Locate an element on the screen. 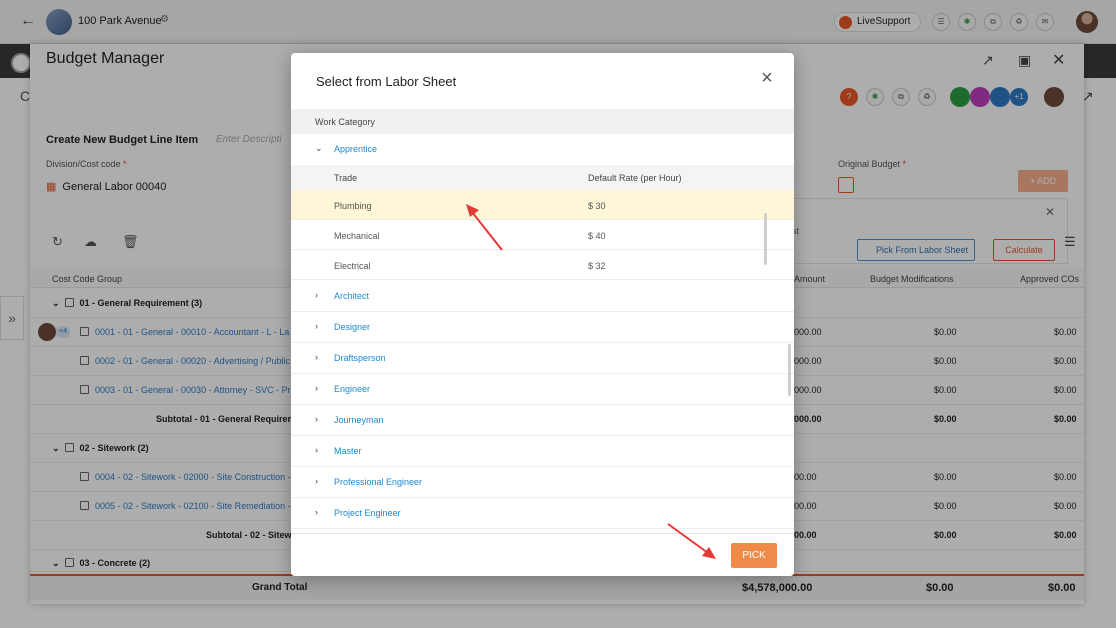 The width and height of the screenshot is (1116, 628). trade-header: Trade Default Rate (per Hour) is located at coordinates (542, 177).